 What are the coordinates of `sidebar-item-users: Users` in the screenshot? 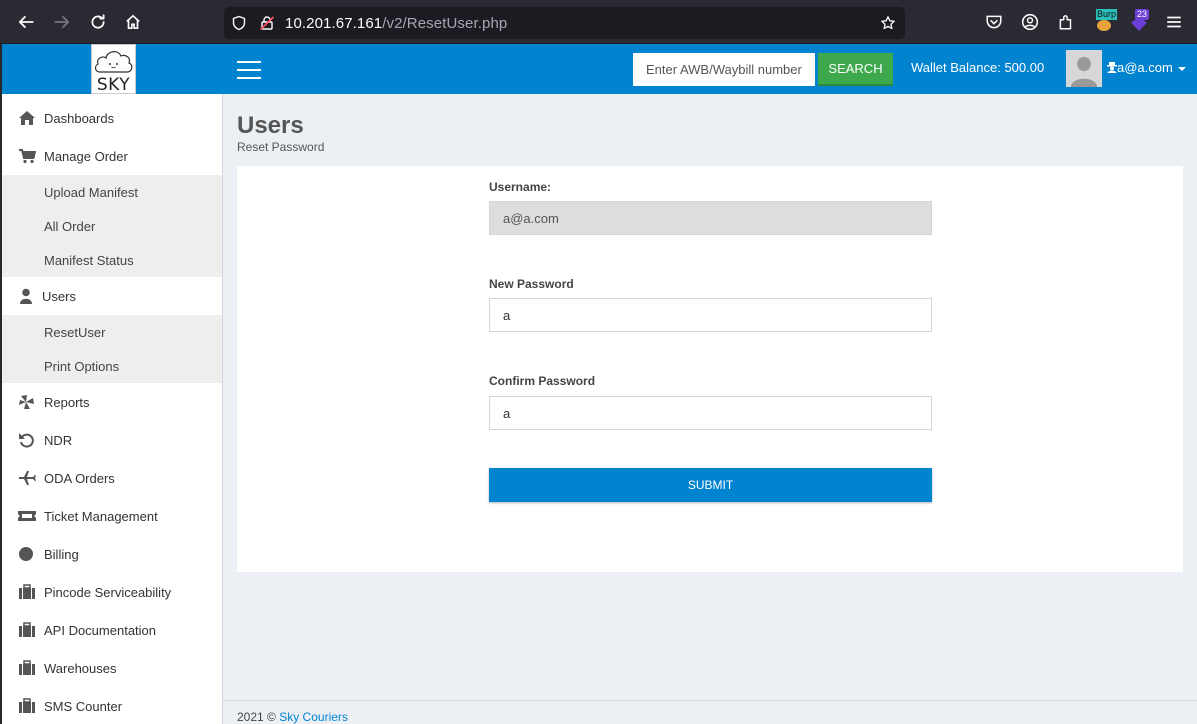 It's located at (112, 296).